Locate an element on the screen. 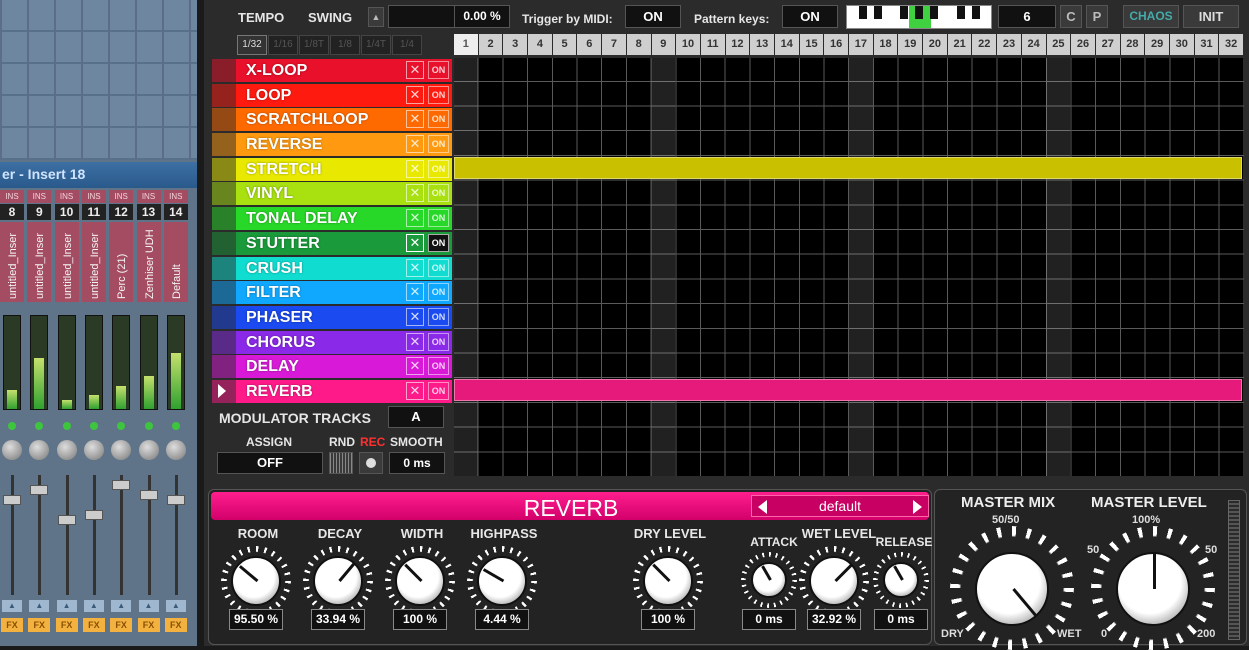 This screenshot has height=650, width=1249. step-number: 8 is located at coordinates (638, 44).